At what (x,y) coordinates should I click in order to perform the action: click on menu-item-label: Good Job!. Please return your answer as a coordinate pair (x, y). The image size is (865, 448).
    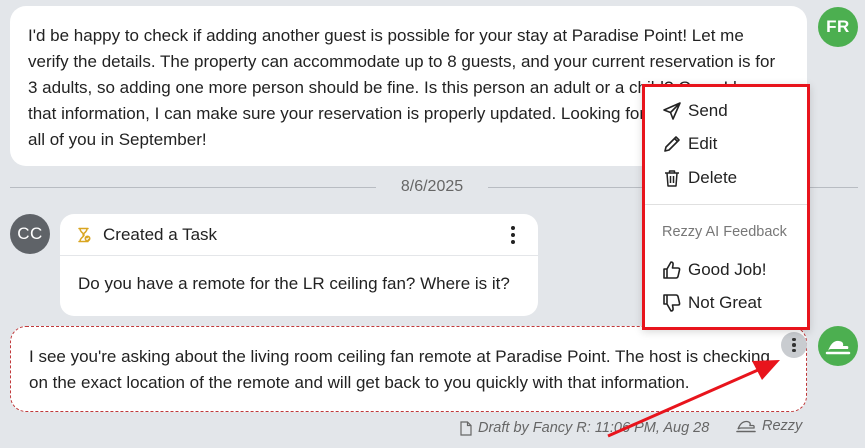
    Looking at the image, I should click on (727, 269).